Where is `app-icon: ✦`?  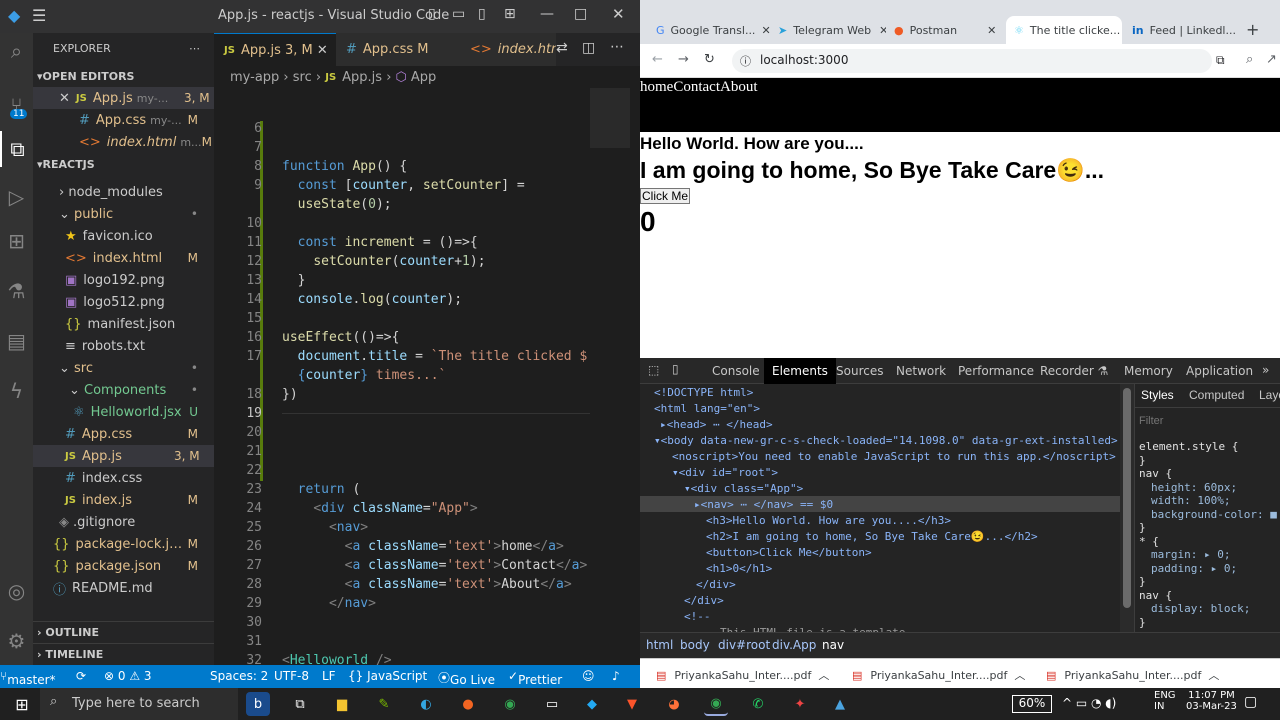
app-icon: ✦ is located at coordinates (800, 704).